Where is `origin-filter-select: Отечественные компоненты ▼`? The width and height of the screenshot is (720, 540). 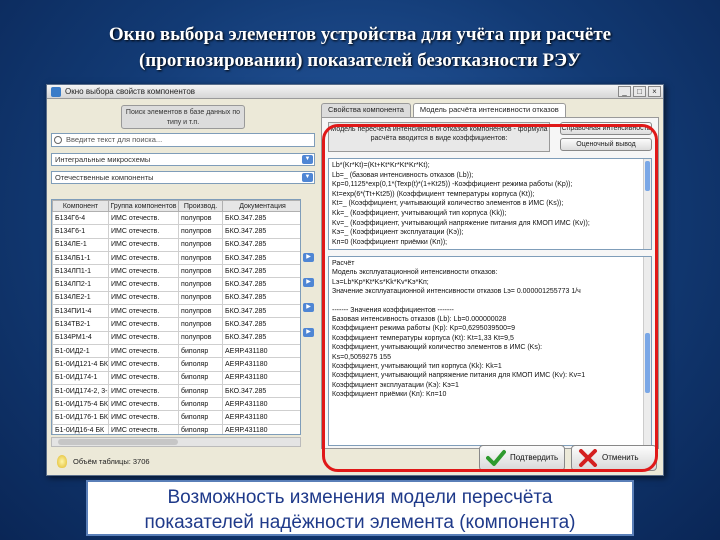 origin-filter-select: Отечественные компоненты ▼ is located at coordinates (183, 177).